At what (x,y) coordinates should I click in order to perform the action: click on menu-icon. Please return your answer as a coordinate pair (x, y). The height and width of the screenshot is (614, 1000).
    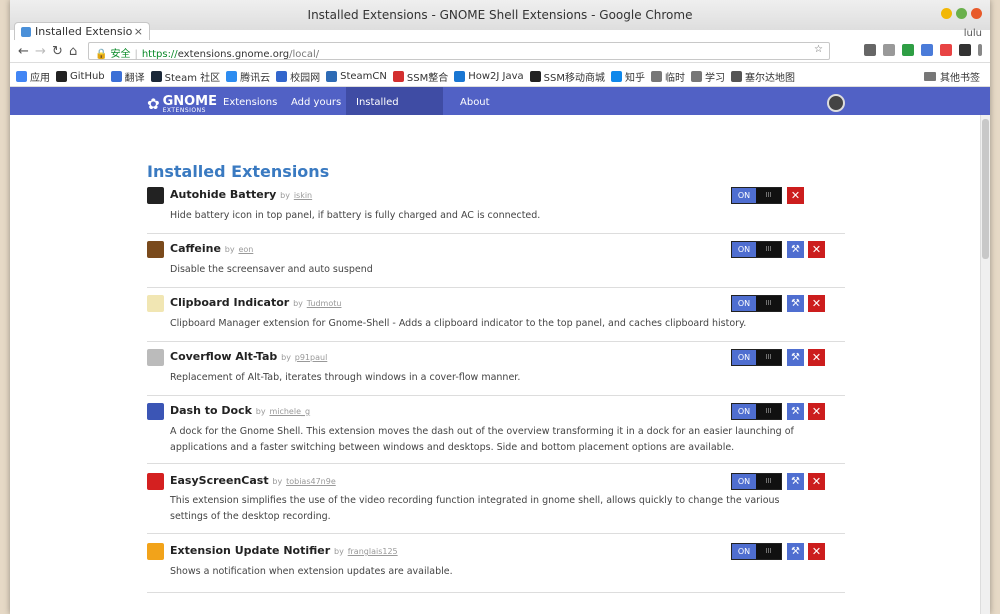
    Looking at the image, I should click on (980, 50).